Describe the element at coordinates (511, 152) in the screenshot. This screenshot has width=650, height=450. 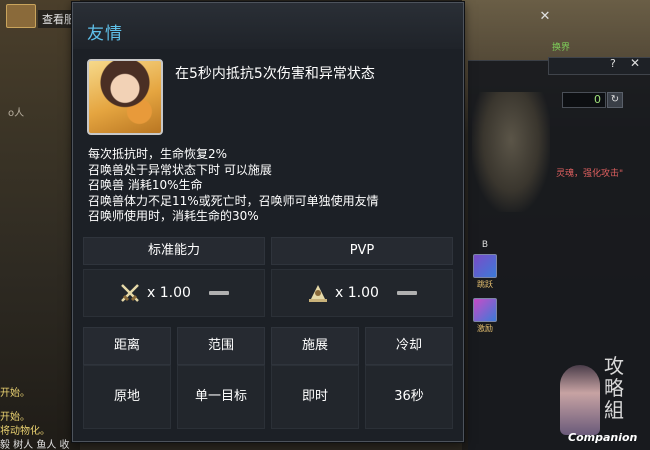
I see `cat-portrait` at that location.